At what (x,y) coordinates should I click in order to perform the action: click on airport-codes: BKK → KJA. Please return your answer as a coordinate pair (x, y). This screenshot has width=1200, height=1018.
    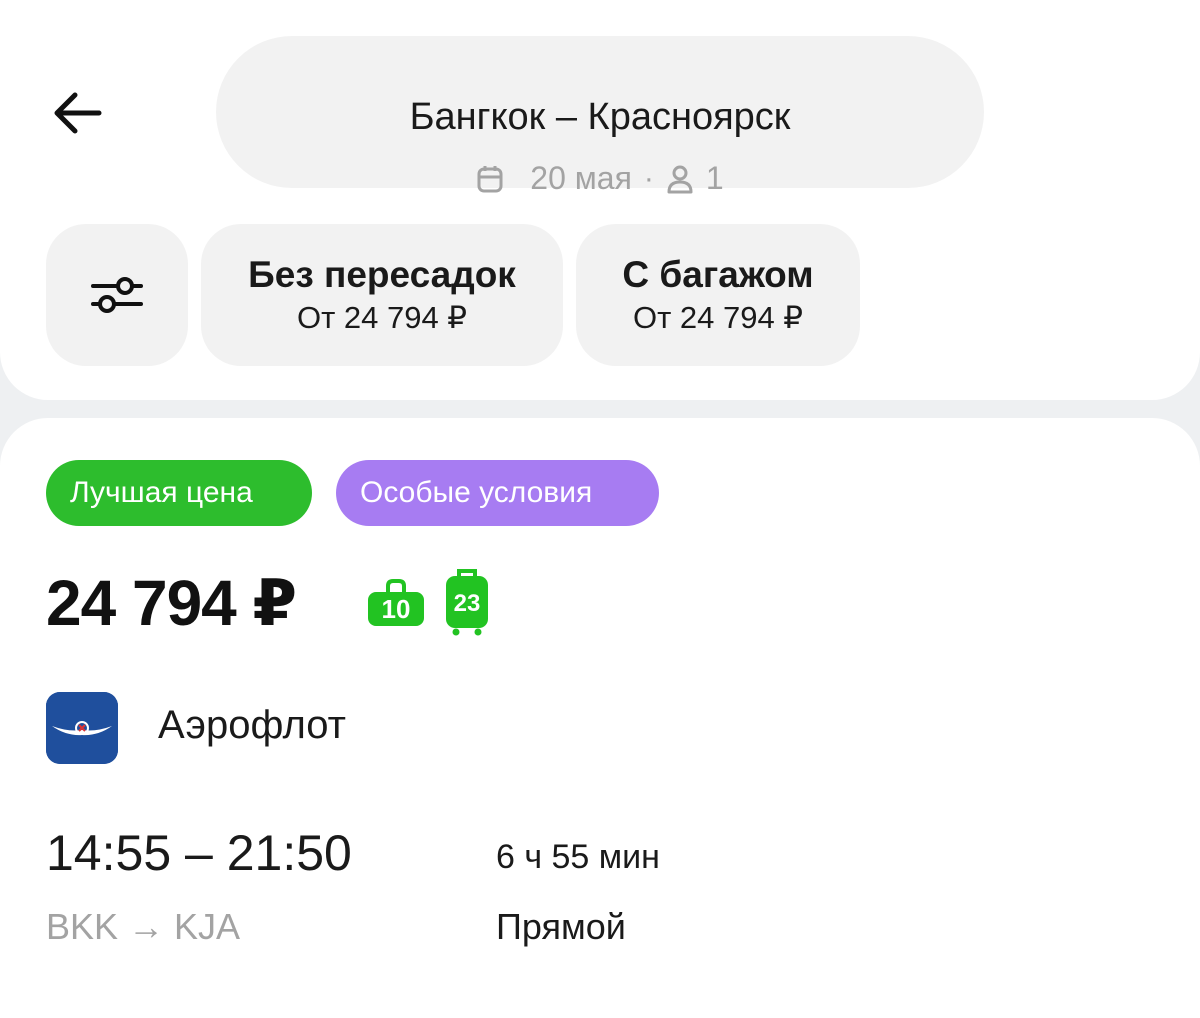
    Looking at the image, I should click on (143, 926).